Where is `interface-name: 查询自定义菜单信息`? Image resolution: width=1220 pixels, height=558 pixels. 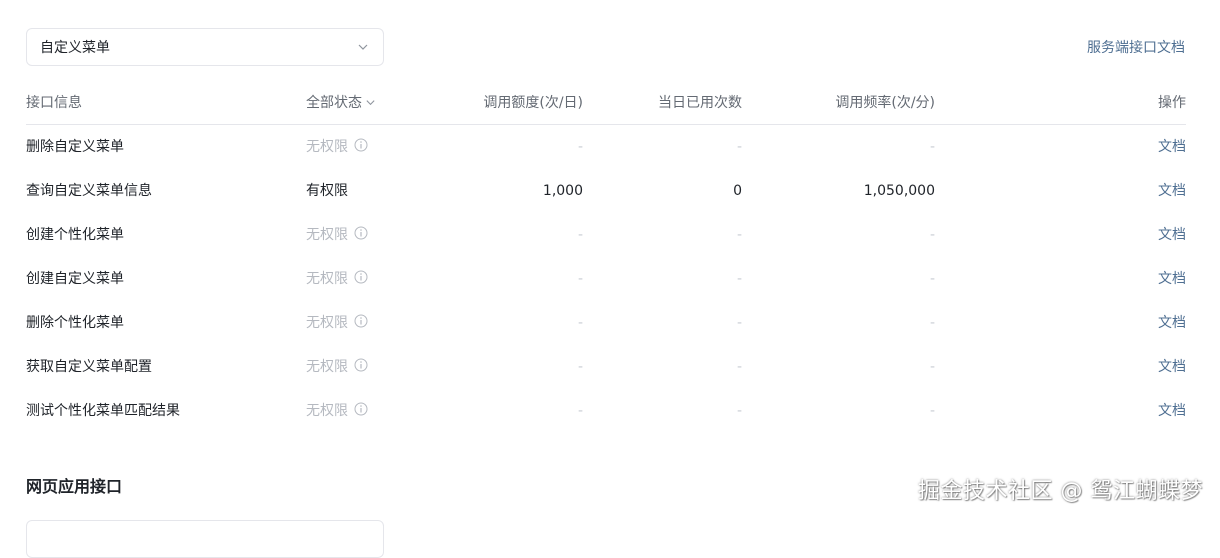
interface-name: 查询自定义菜单信息 is located at coordinates (89, 191).